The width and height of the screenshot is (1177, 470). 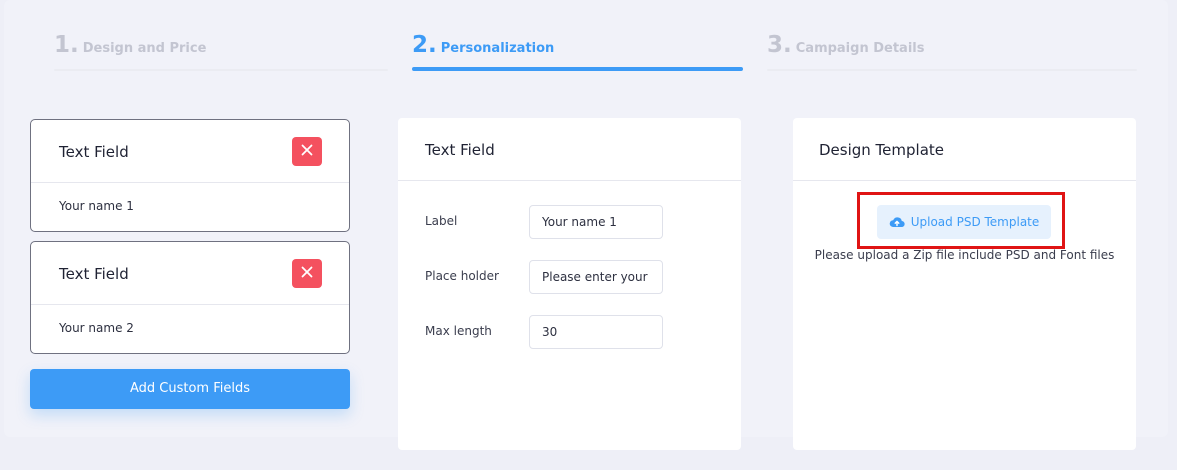 I want to click on cloud-upload-icon, so click(x=897, y=221).